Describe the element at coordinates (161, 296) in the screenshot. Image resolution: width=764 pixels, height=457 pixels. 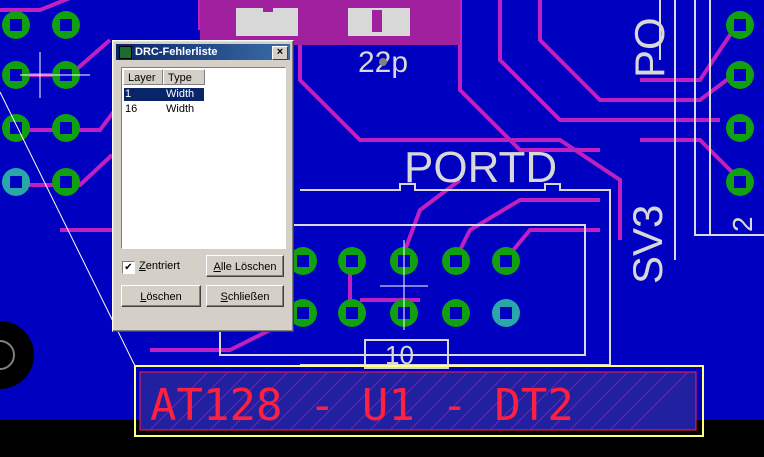
I see `delete-button: Löschen` at that location.